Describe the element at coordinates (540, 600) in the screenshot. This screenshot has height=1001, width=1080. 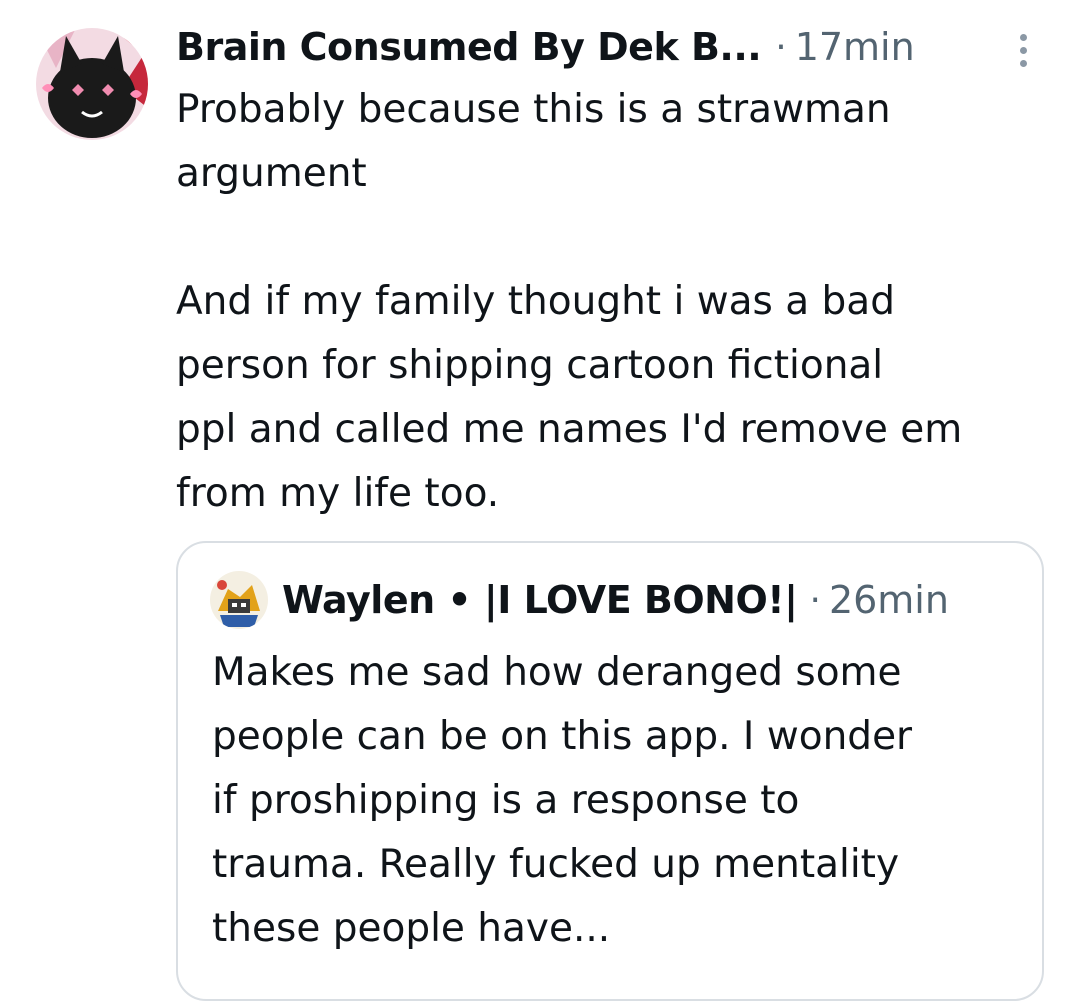
I see `quote-author-name: Waylen • |I LOVE BONO!|` at that location.